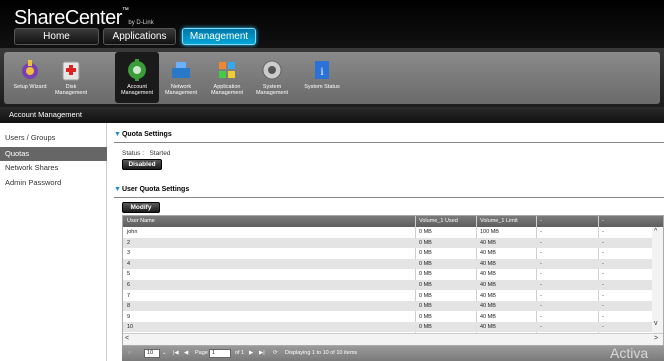  Describe the element at coordinates (657, 280) in the screenshot. I see `vertical-scrollbar: ^ v` at that location.